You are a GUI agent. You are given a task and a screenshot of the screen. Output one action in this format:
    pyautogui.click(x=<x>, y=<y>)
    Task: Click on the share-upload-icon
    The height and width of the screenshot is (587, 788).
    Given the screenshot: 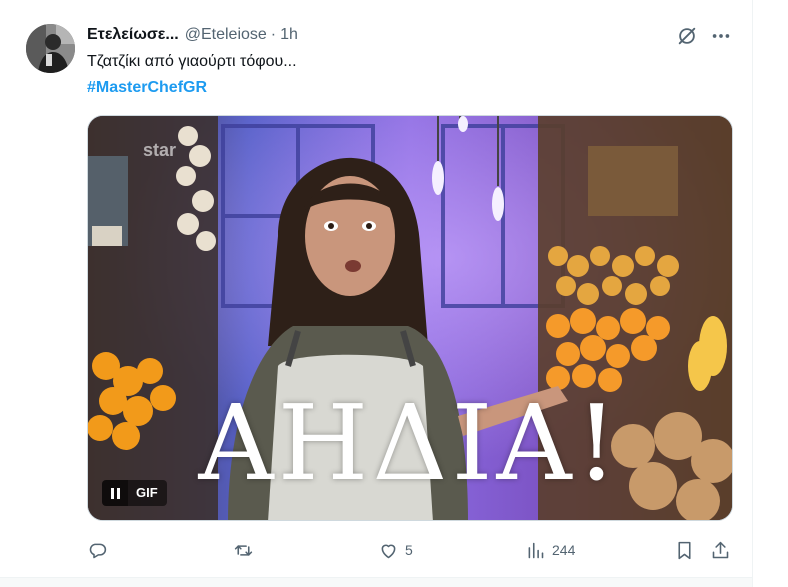 What is the action you would take?
    pyautogui.click(x=720, y=549)
    